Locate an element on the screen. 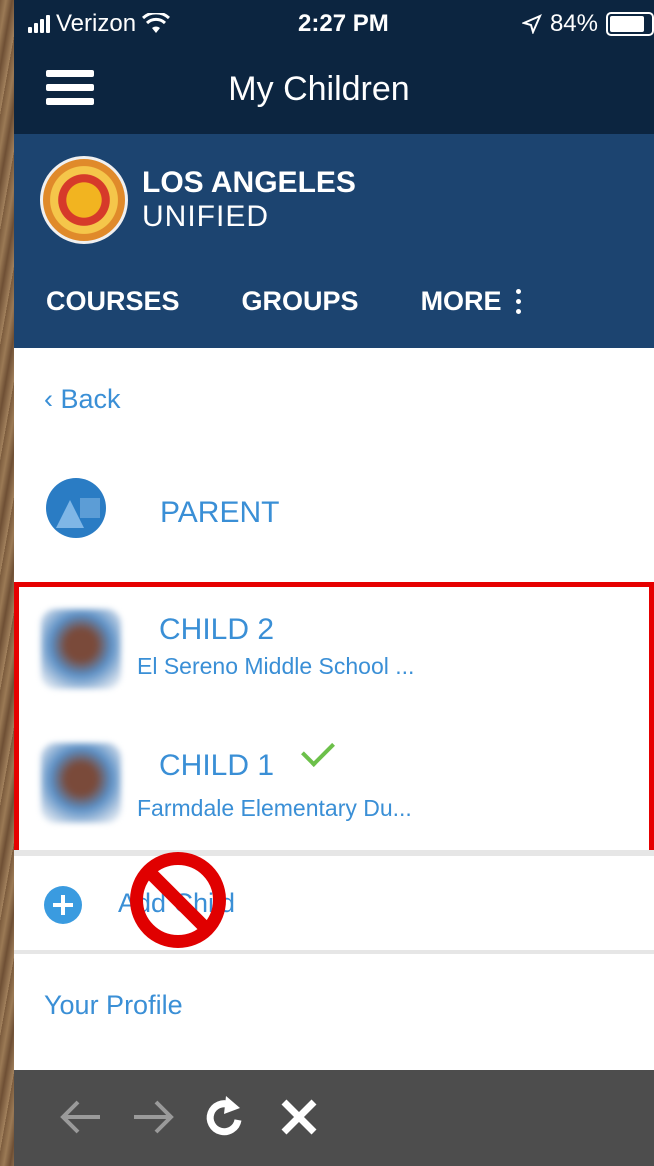 The image size is (654, 1166). tab-more: MORE is located at coordinates (471, 301).